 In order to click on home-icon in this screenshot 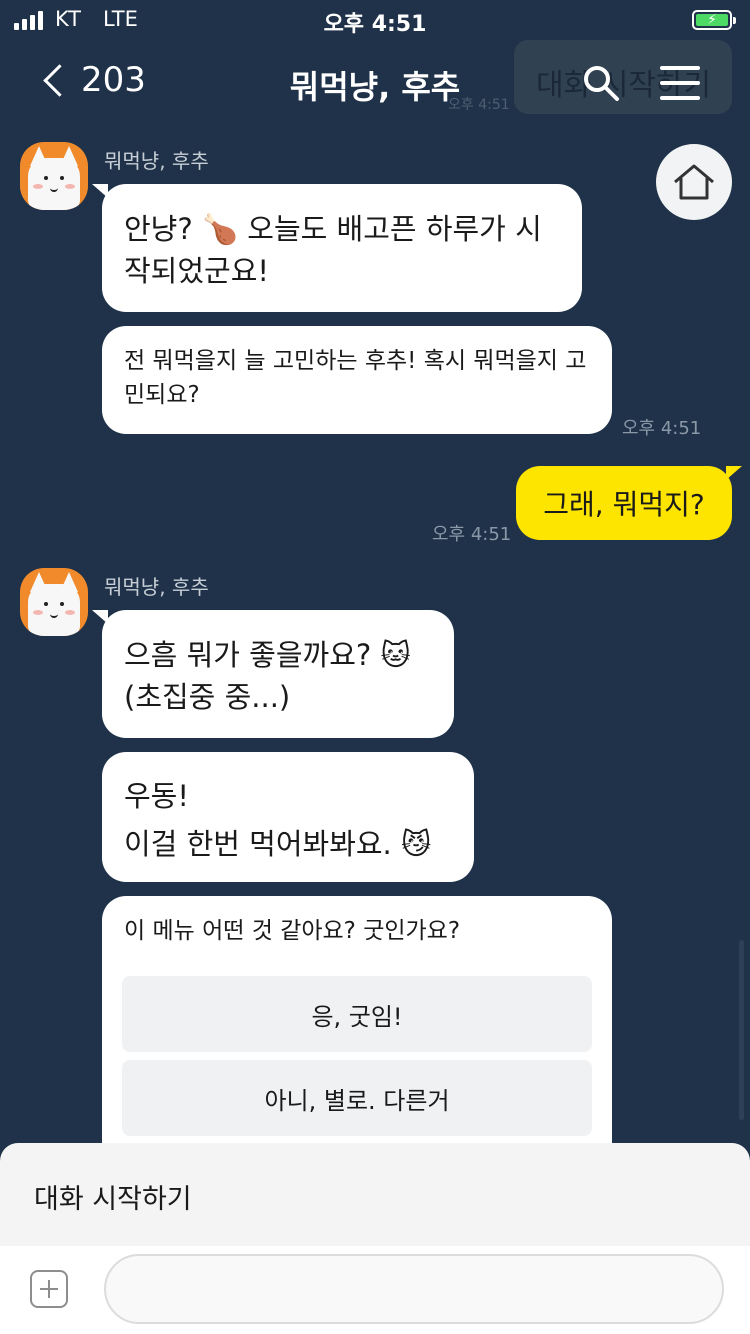, I will do `click(694, 182)`.